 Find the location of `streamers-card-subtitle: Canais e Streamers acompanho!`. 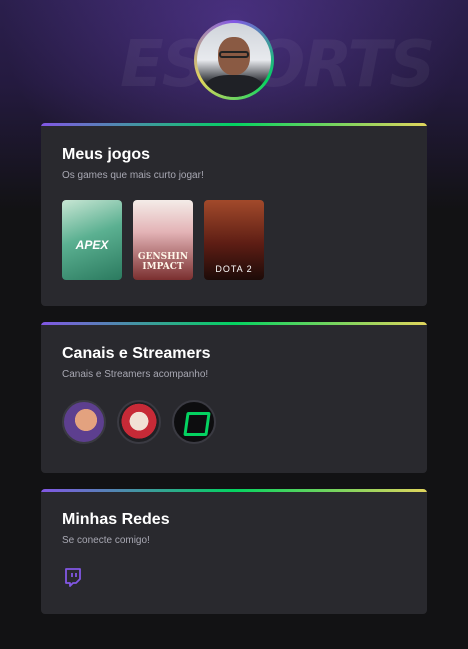

streamers-card-subtitle: Canais e Streamers acompanho! is located at coordinates (135, 374).